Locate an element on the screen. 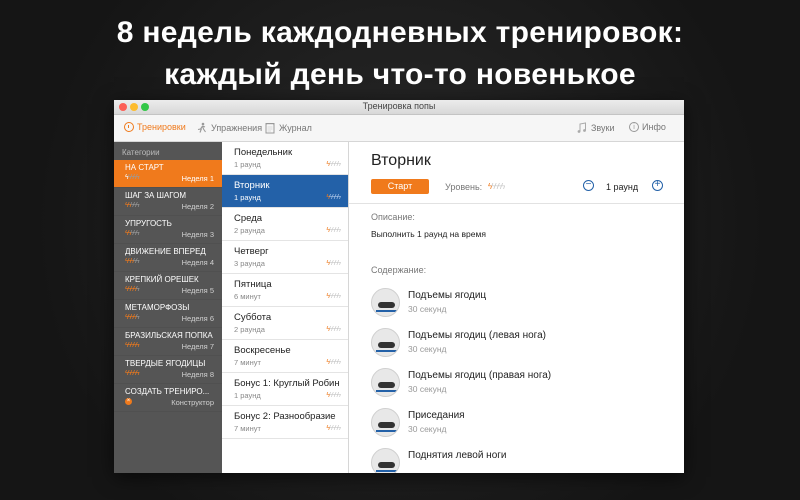 Image resolution: width=800 pixels, height=500 pixels. day-item: Бонус 2: Разнообразие 7 минут ϟϟϟϟϟ is located at coordinates (285, 422).